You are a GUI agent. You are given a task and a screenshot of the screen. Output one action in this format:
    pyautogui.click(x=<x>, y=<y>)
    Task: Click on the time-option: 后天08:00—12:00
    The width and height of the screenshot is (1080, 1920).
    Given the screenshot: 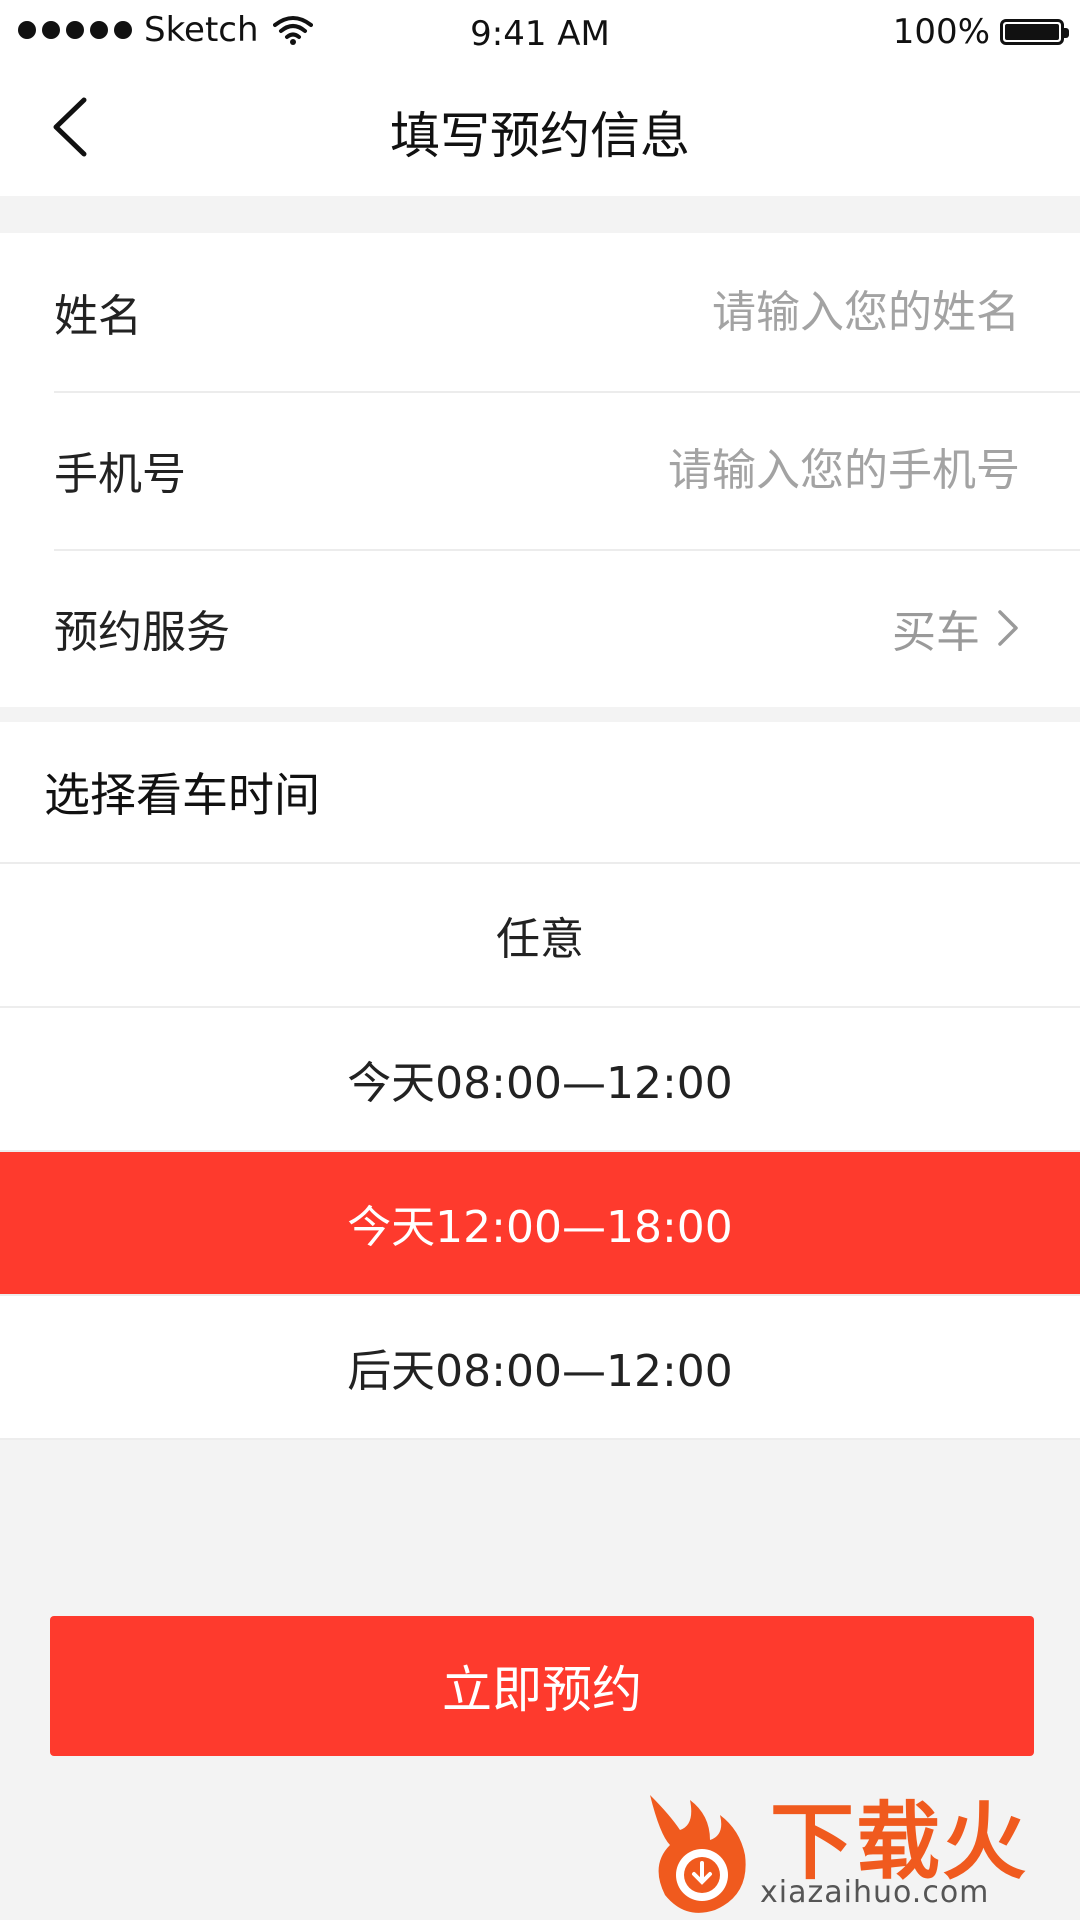 What is the action you would take?
    pyautogui.click(x=540, y=1368)
    